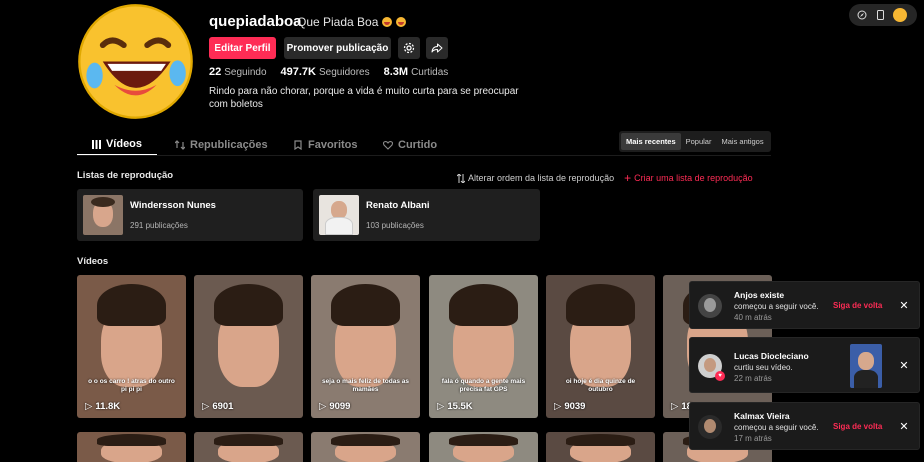 The height and width of the screenshot is (462, 924). I want to click on reorder-label: Alterar ordem da lista de reprodução, so click(541, 178).